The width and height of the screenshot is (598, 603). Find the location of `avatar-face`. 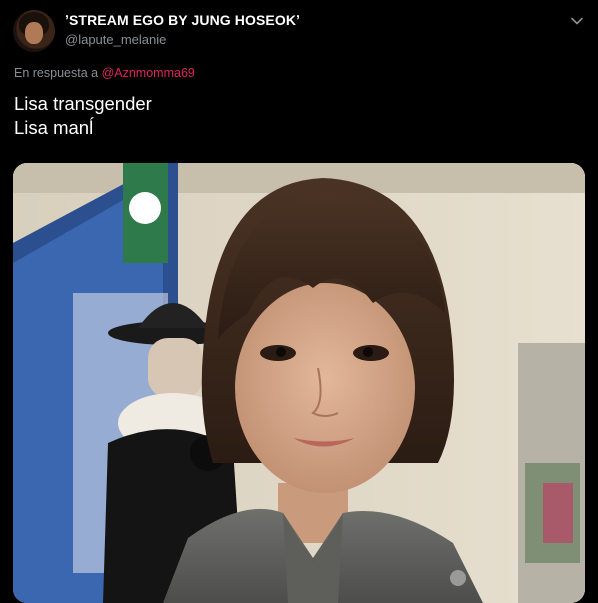

avatar-face is located at coordinates (34, 33).